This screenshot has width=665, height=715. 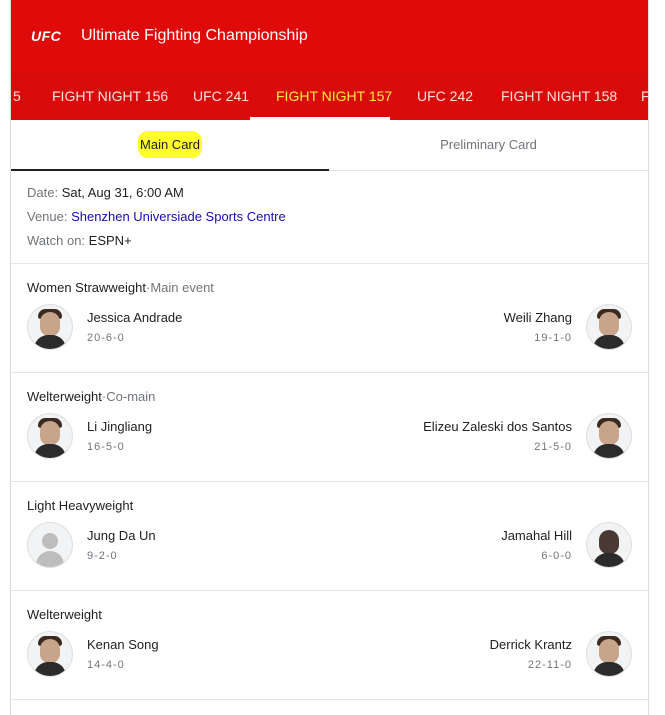 What do you see at coordinates (553, 338) in the screenshot?
I see `fighter-record: 19-1-0` at bounding box center [553, 338].